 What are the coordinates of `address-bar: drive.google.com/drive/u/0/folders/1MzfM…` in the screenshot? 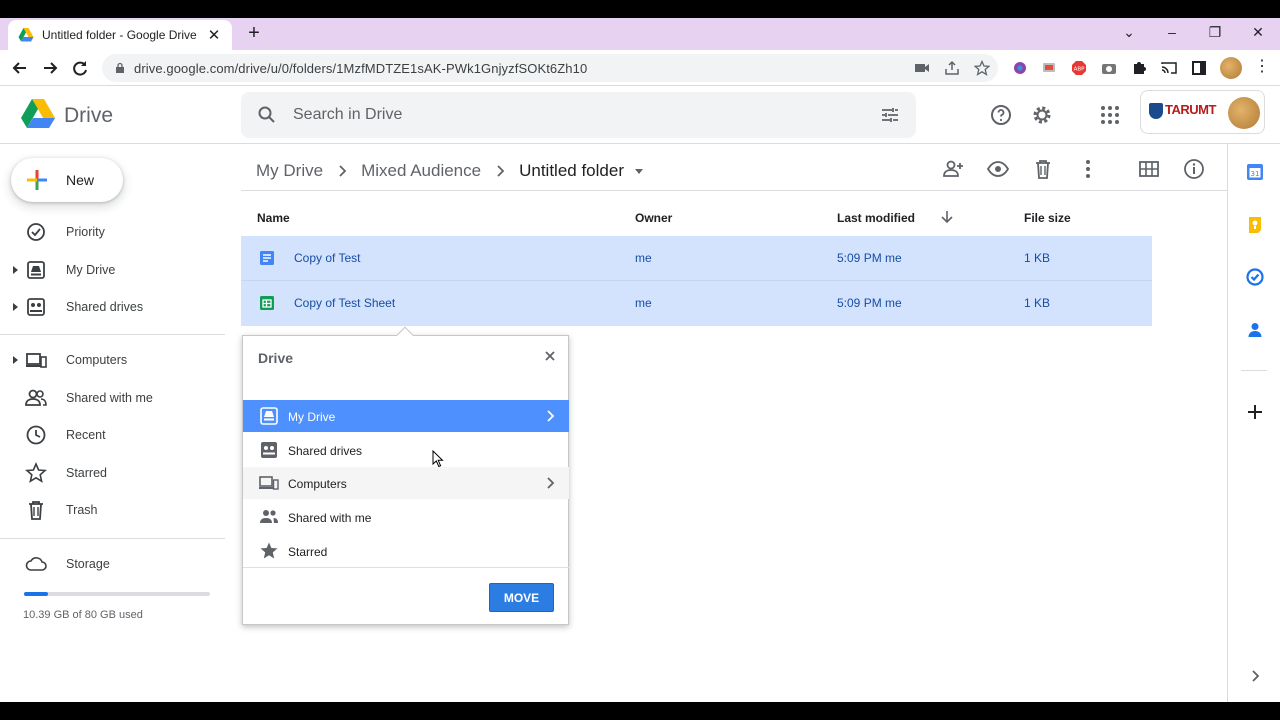 It's located at (550, 68).